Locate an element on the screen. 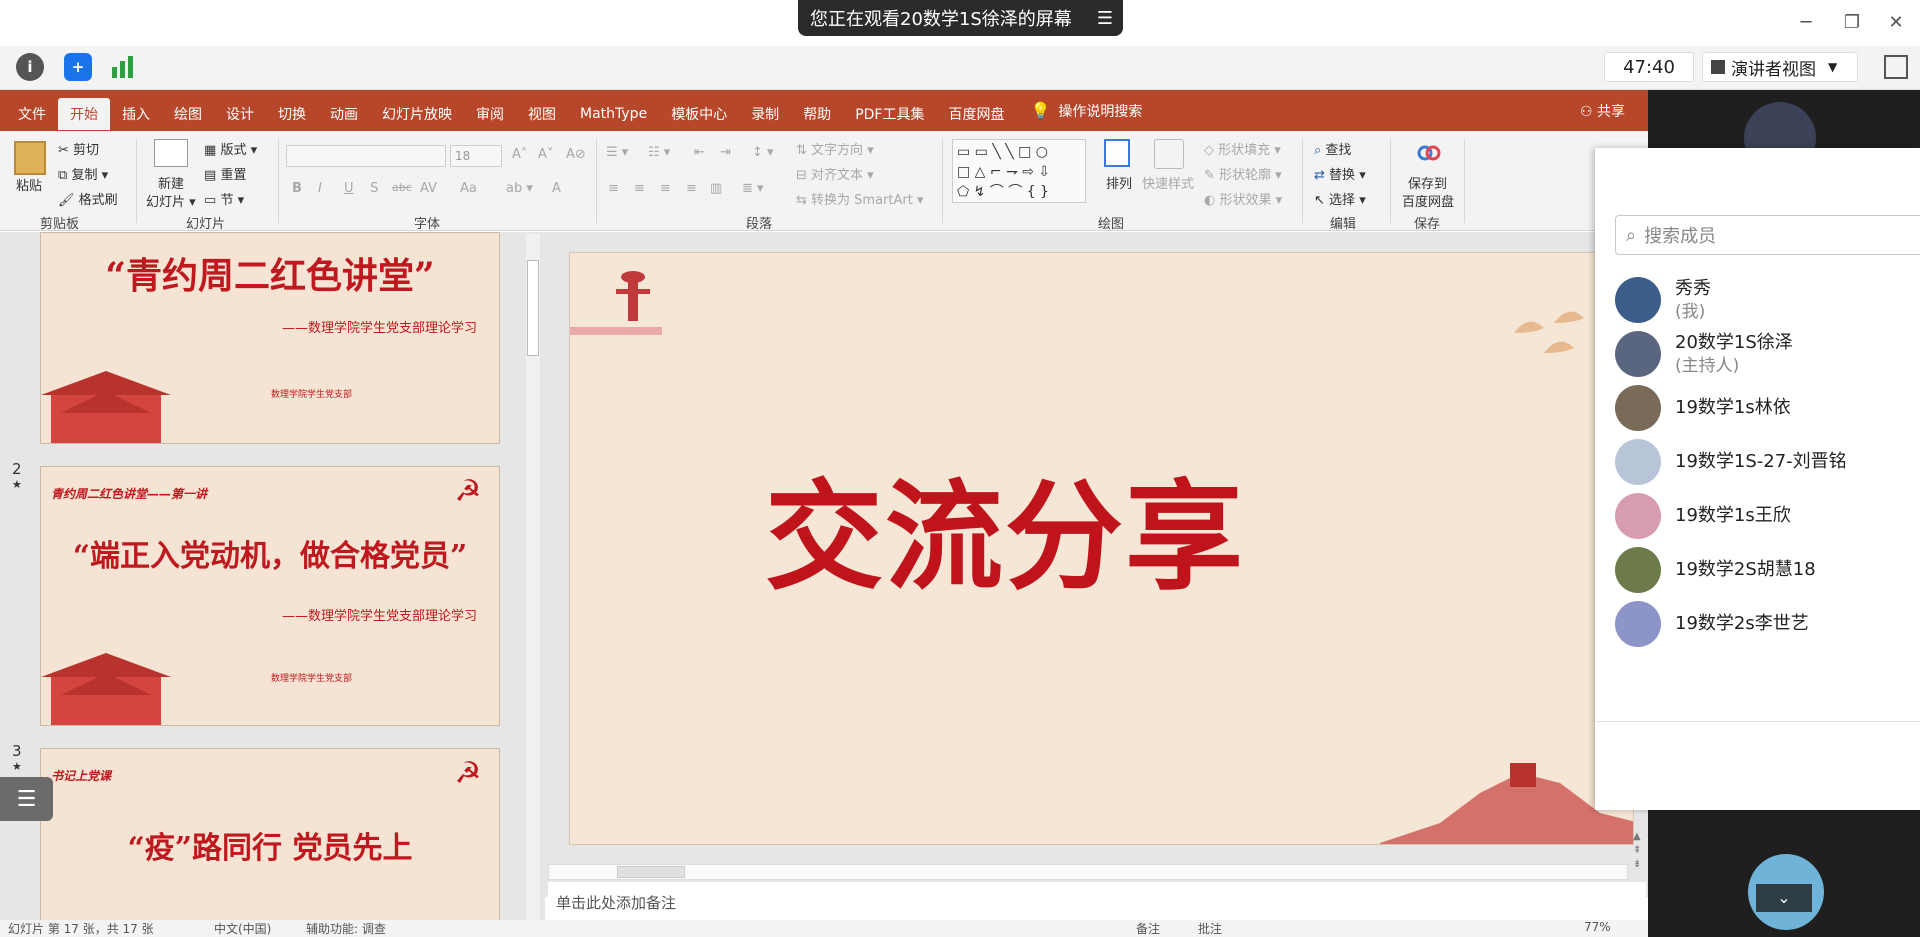 The image size is (1920, 937). tell-me-search: 操作说明搜索 is located at coordinates (1100, 111).